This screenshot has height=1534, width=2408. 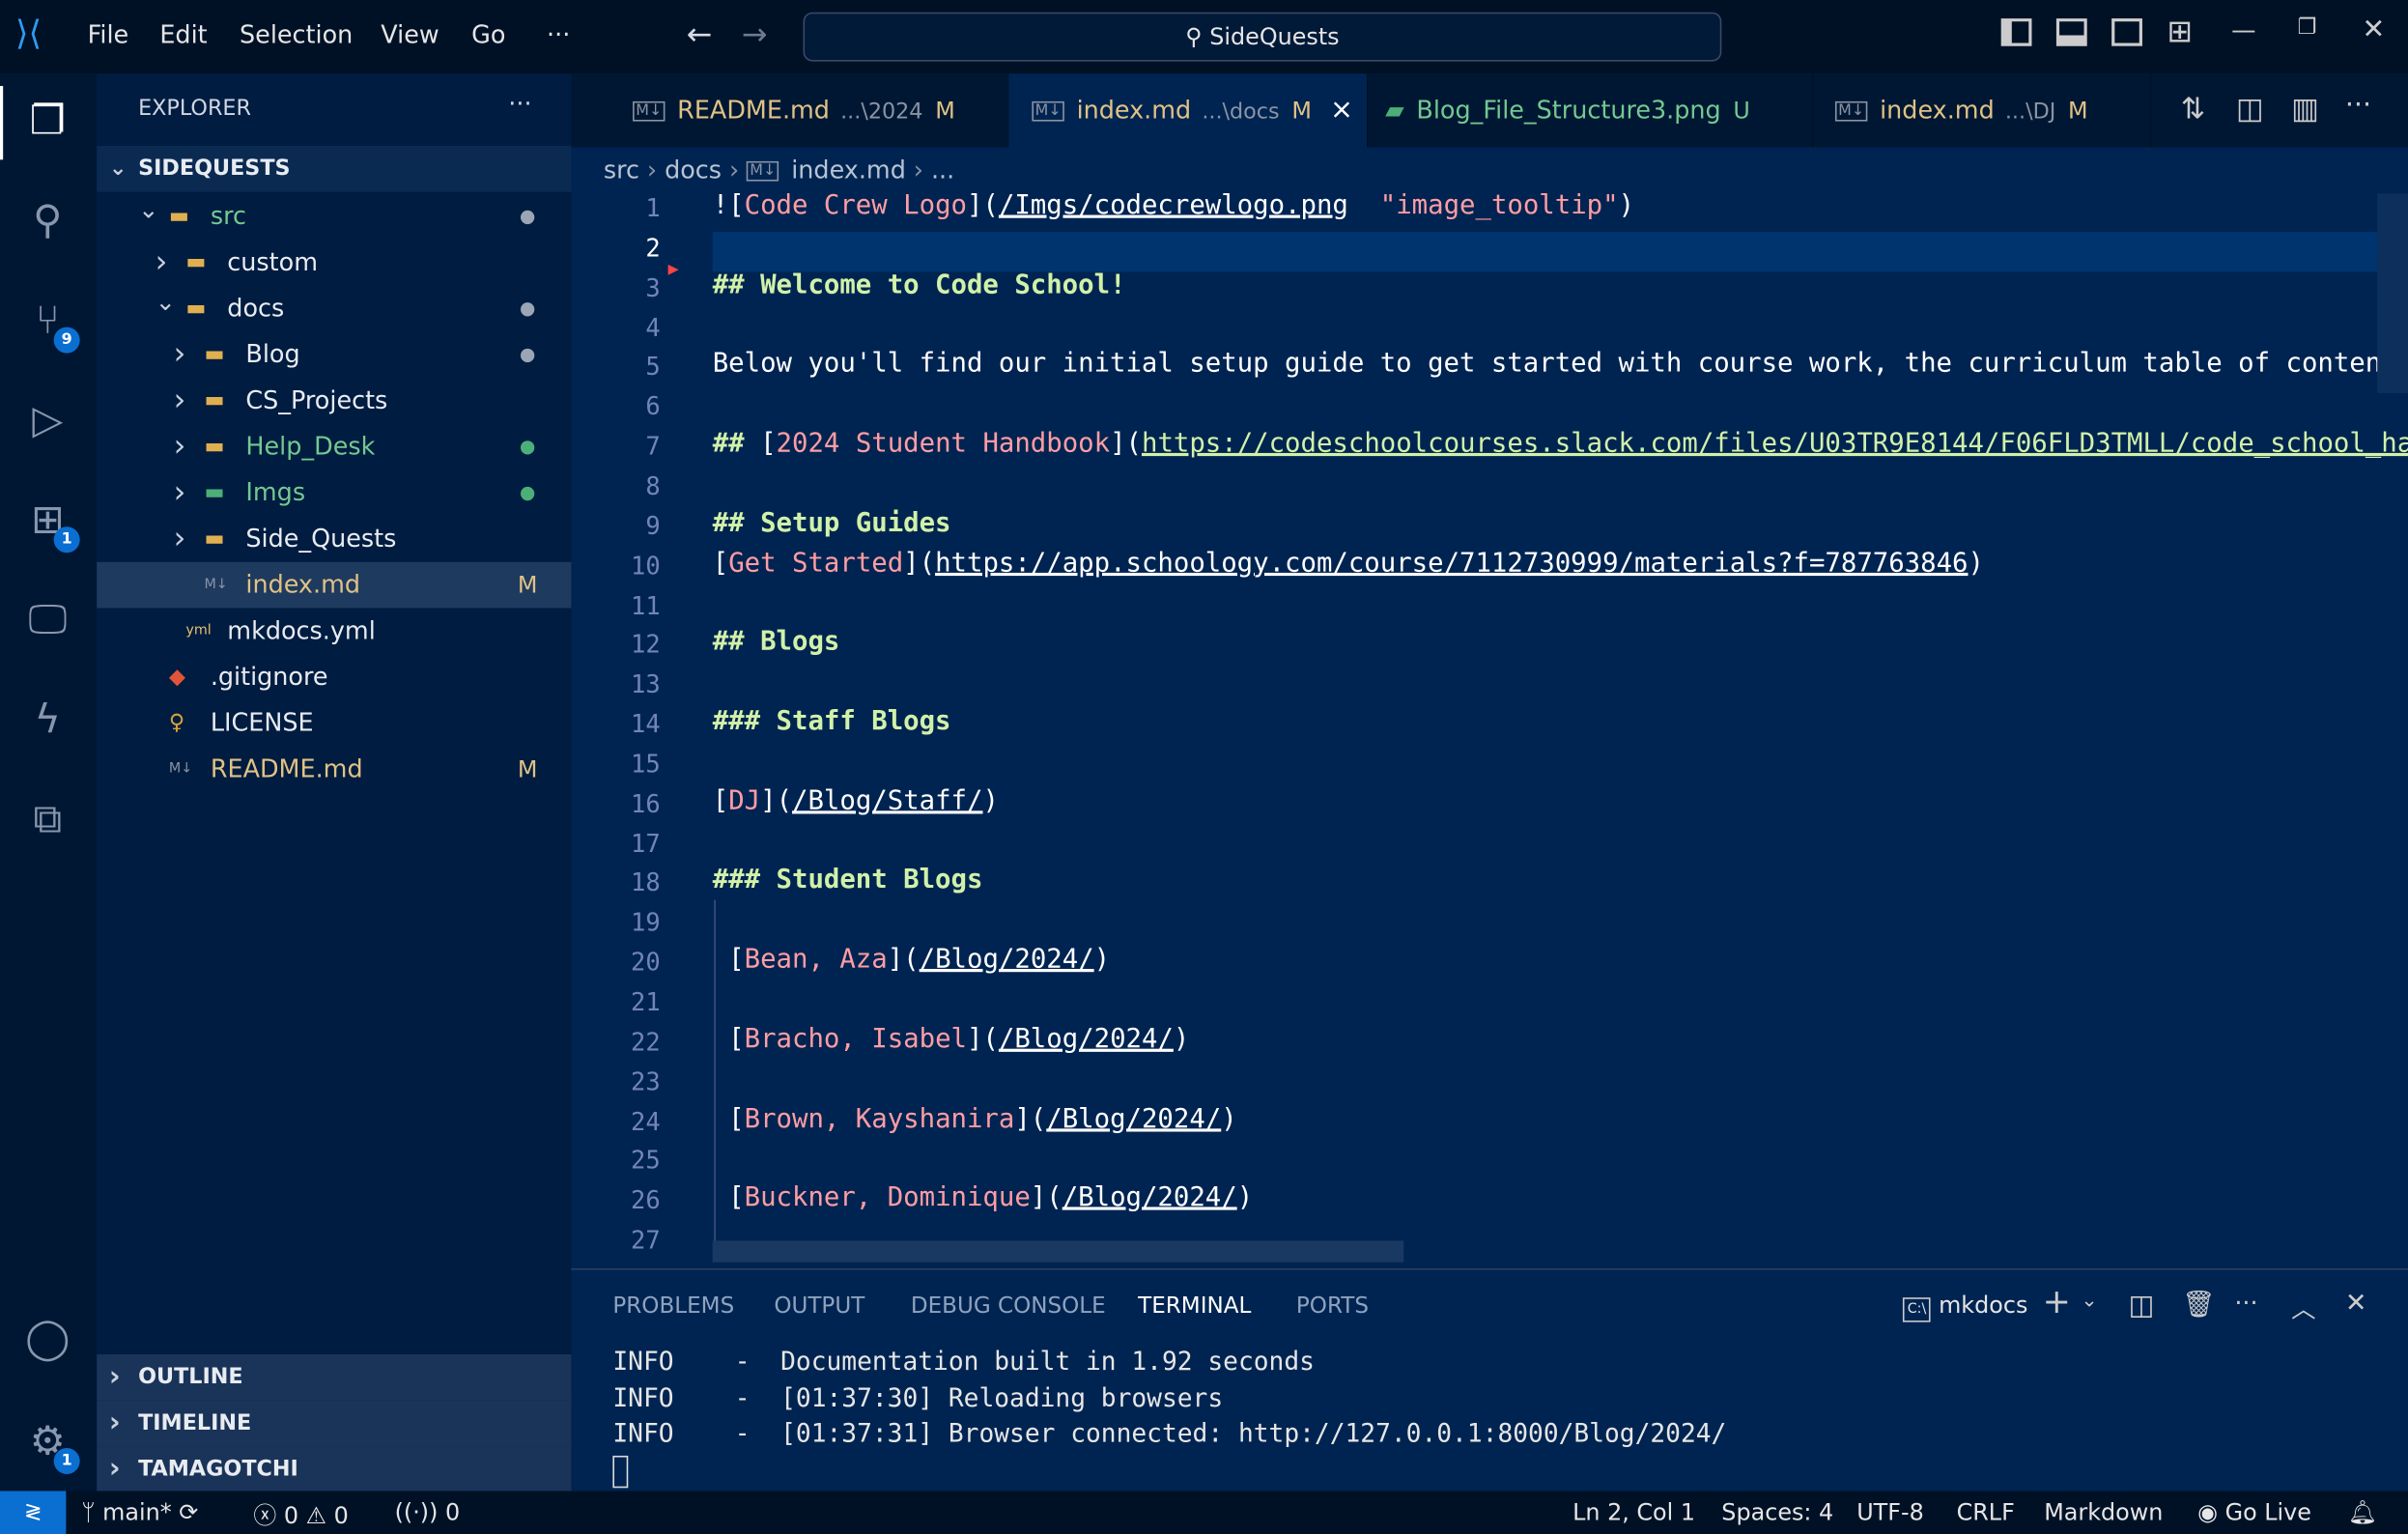 What do you see at coordinates (1890, 1512) in the screenshot?
I see `encoding: UTF-8` at bounding box center [1890, 1512].